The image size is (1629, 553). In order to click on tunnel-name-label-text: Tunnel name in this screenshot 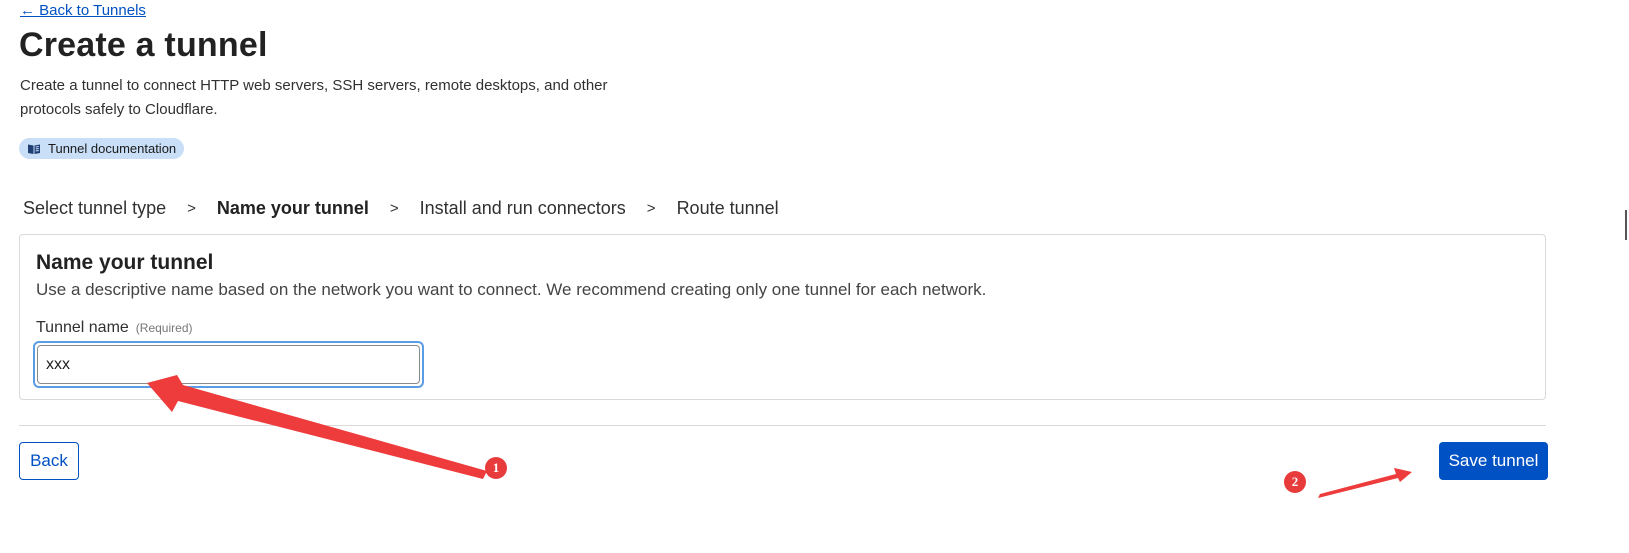, I will do `click(82, 327)`.